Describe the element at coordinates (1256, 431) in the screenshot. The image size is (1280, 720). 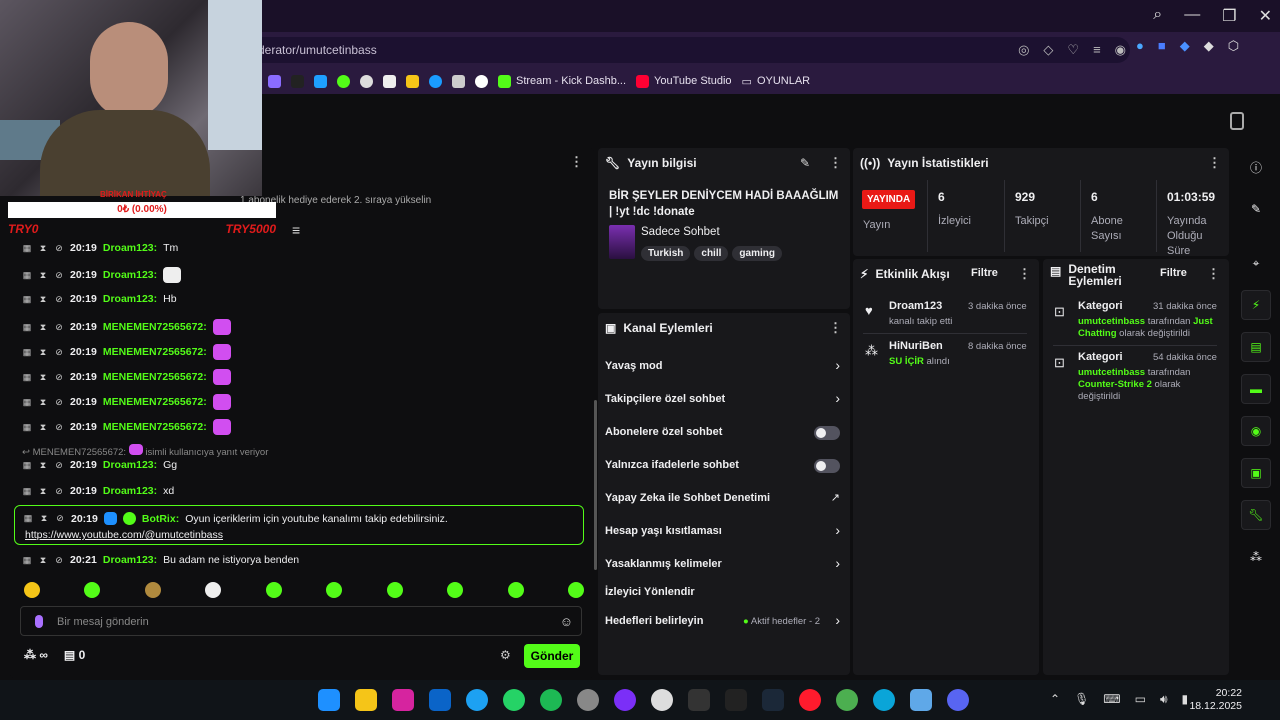
I see `stats-toggle-icon: ◉` at that location.